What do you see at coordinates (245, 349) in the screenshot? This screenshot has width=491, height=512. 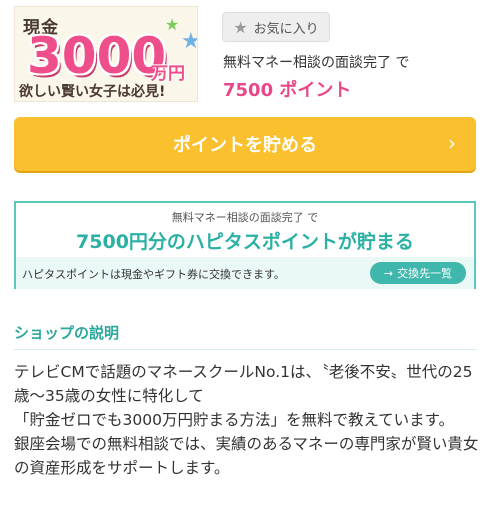 I see `section-divider` at bounding box center [245, 349].